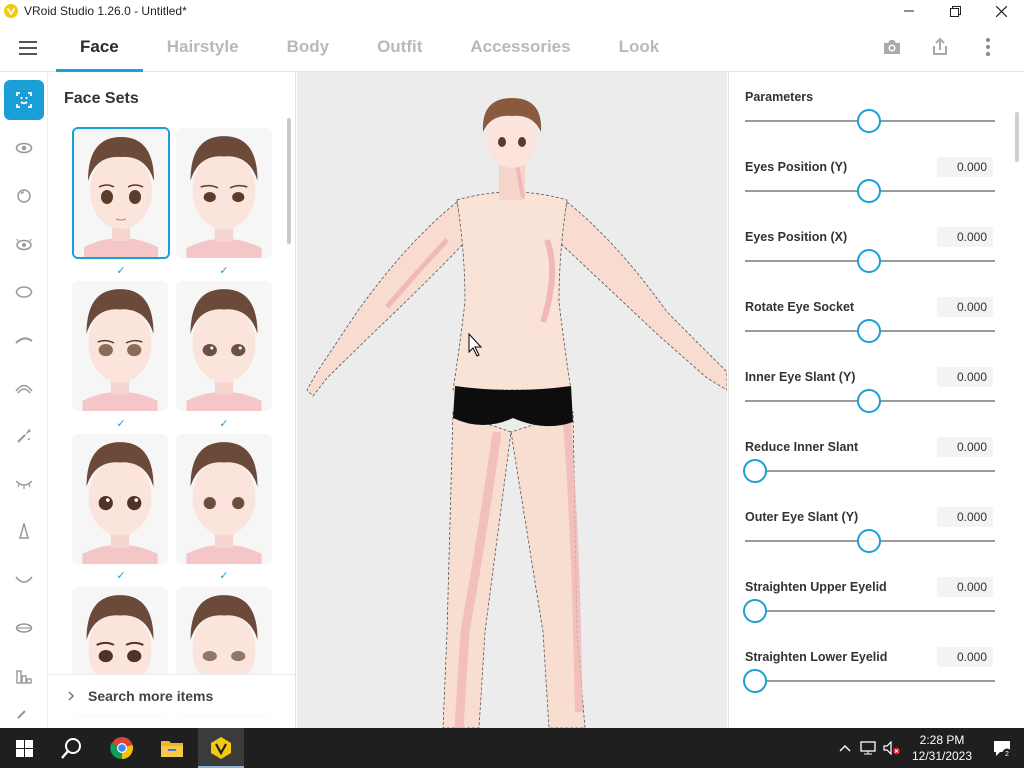 This screenshot has width=1024, height=768. I want to click on clock-date: 12/31/2023, so click(942, 756).